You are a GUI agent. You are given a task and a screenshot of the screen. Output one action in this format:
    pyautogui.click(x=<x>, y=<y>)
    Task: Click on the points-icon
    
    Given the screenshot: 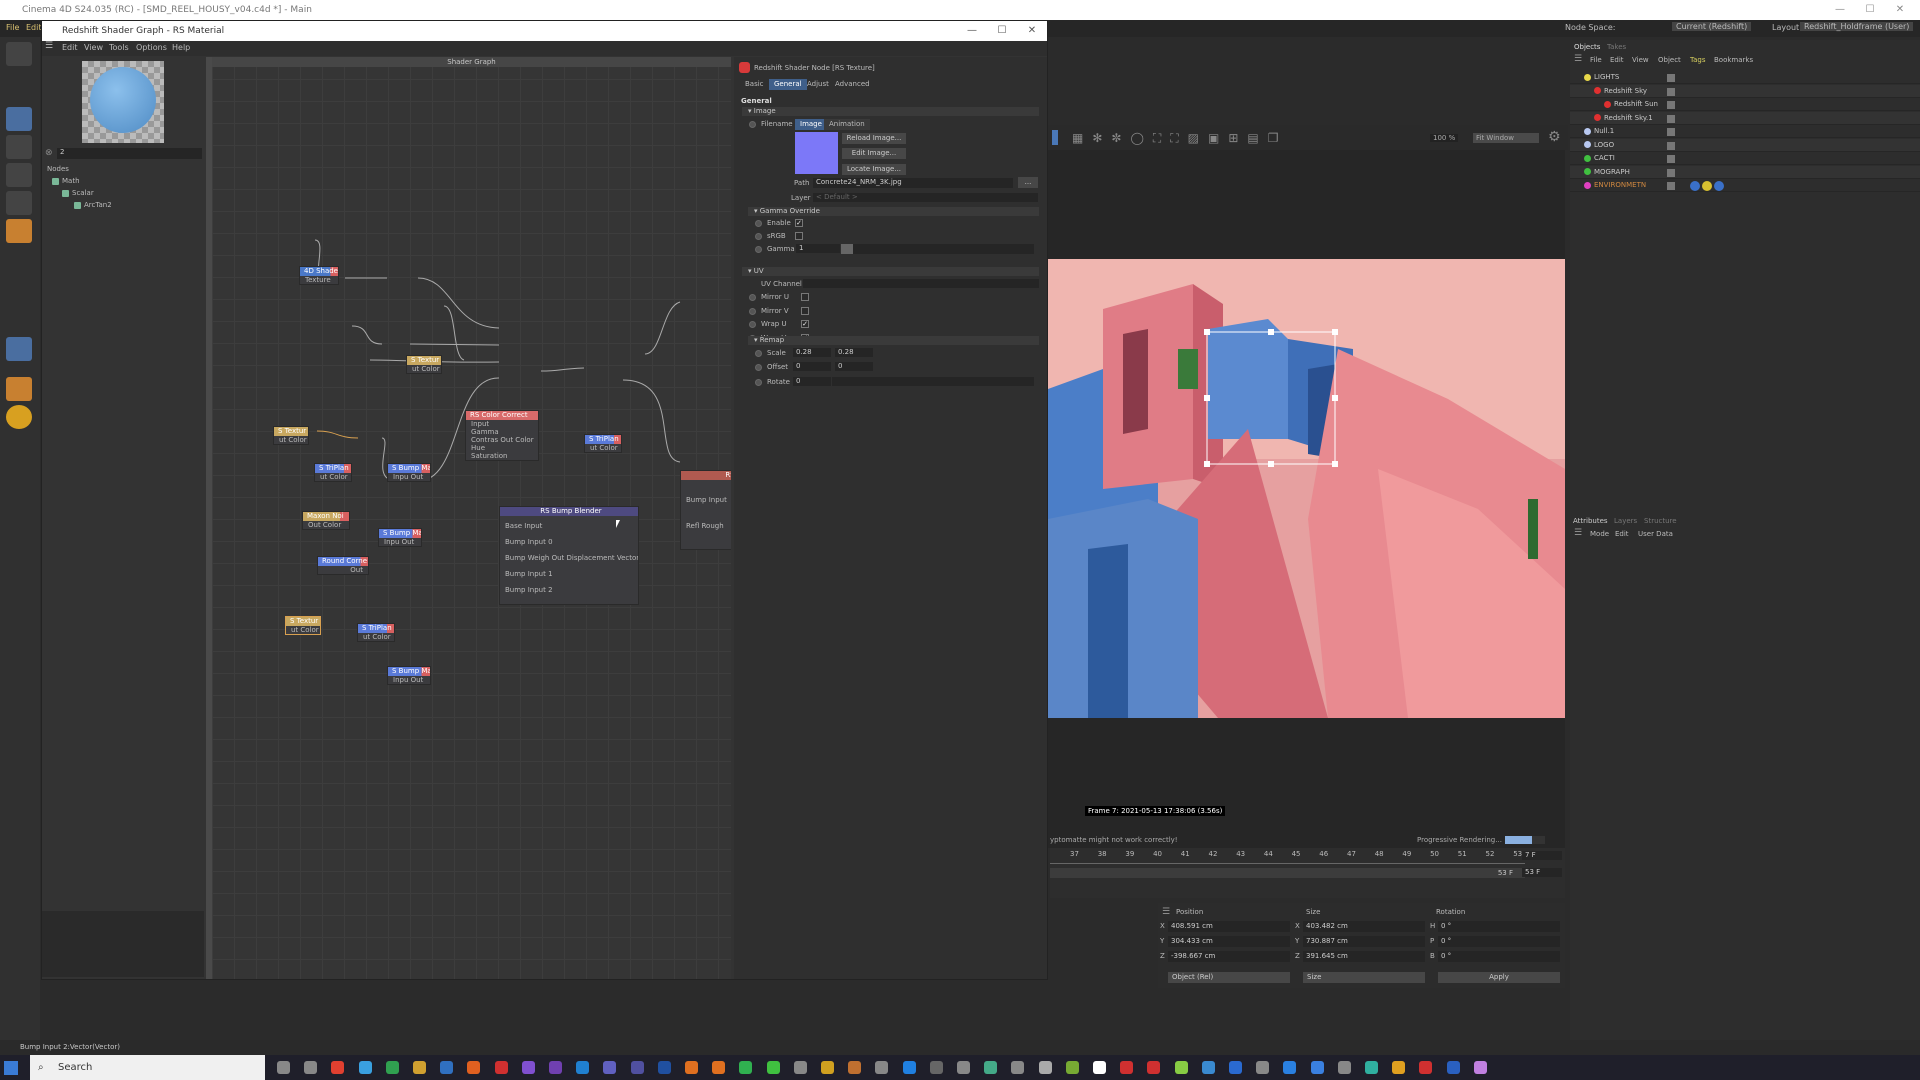 What is the action you would take?
    pyautogui.click(x=19, y=175)
    